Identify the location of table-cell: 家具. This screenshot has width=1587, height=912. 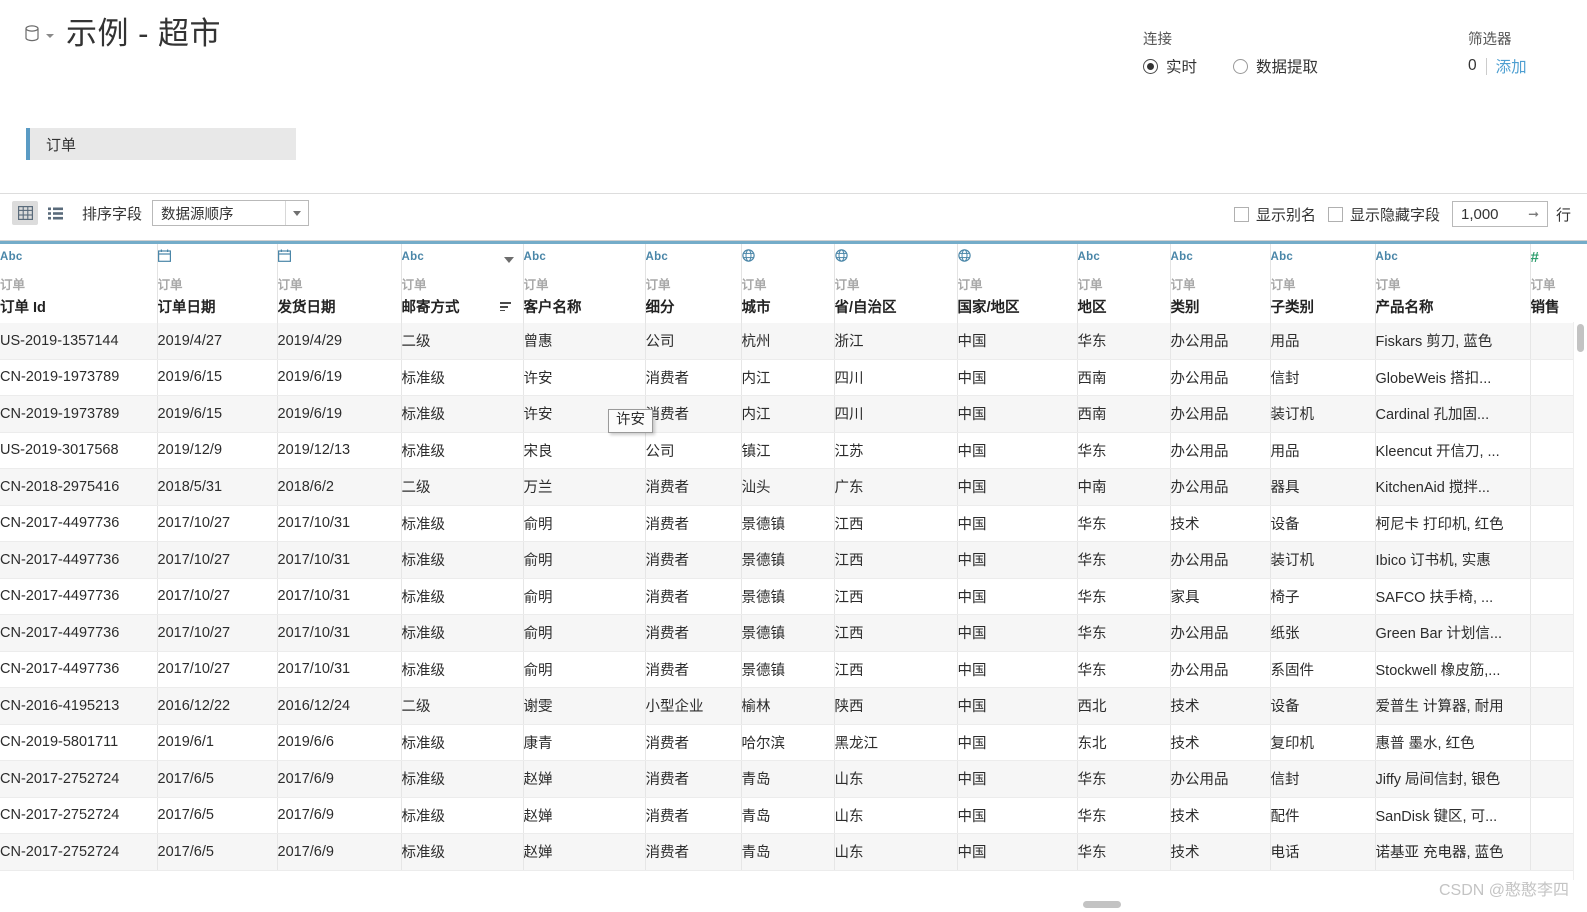
(1220, 596).